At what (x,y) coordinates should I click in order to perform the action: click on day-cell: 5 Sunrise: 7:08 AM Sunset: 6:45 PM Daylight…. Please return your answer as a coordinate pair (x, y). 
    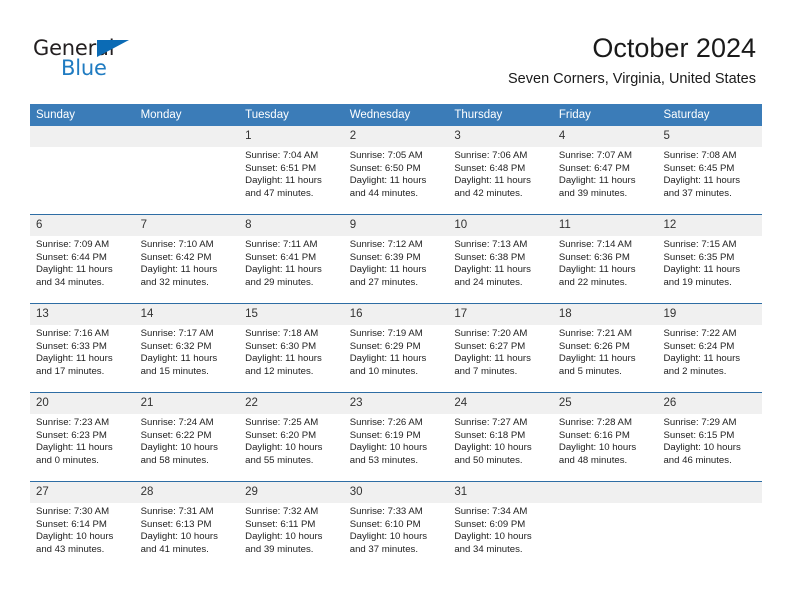
    Looking at the image, I should click on (710, 170).